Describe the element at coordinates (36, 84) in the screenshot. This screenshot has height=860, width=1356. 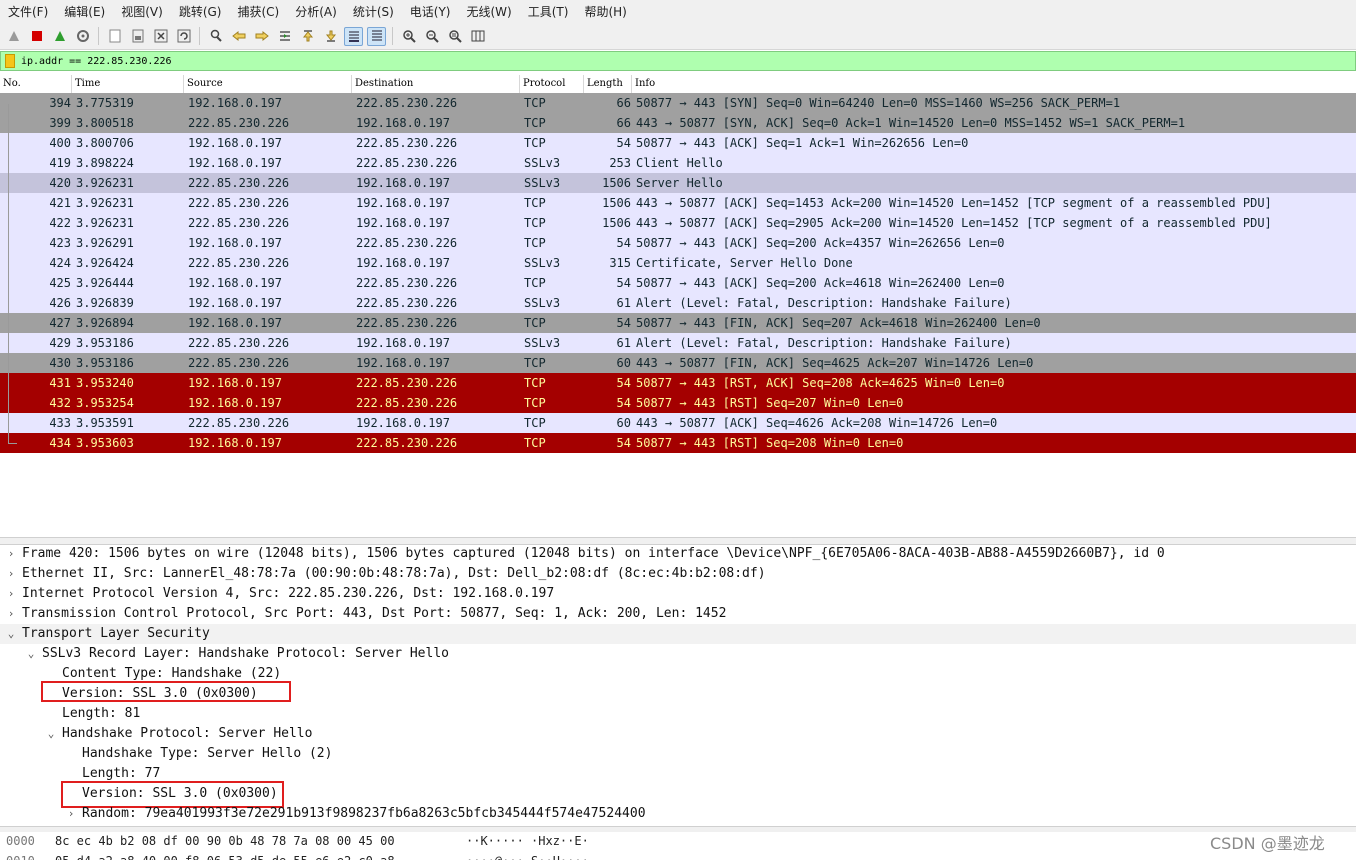
I see `column-header-no: No.` at that location.